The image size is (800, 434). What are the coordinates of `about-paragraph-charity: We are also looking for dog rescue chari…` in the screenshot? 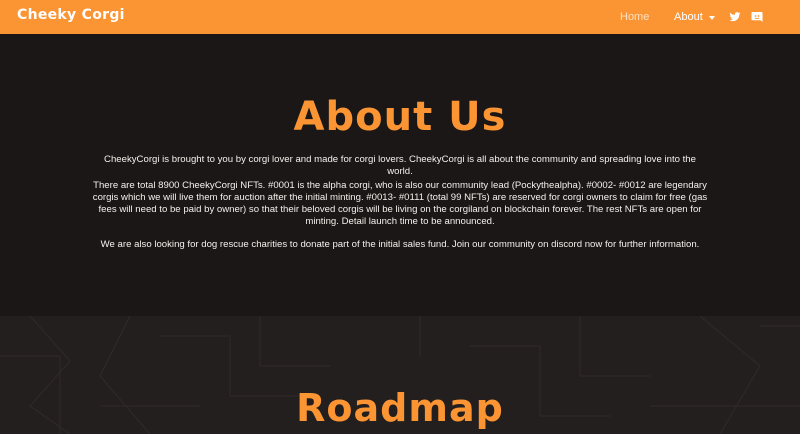 It's located at (400, 244).